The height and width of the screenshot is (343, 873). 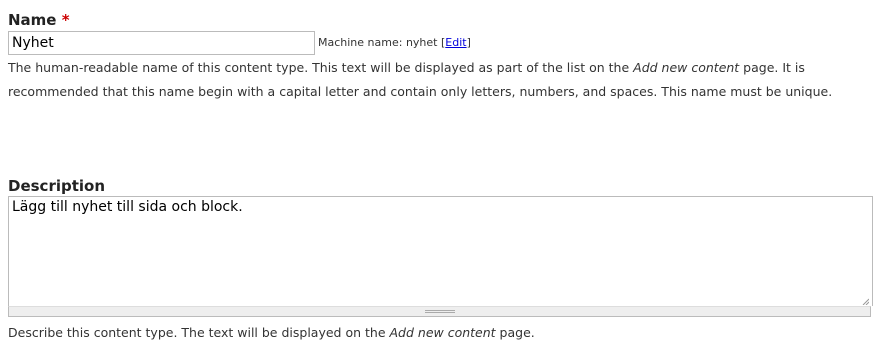 I want to click on machine-name-bracket-close: ], so click(x=468, y=42).